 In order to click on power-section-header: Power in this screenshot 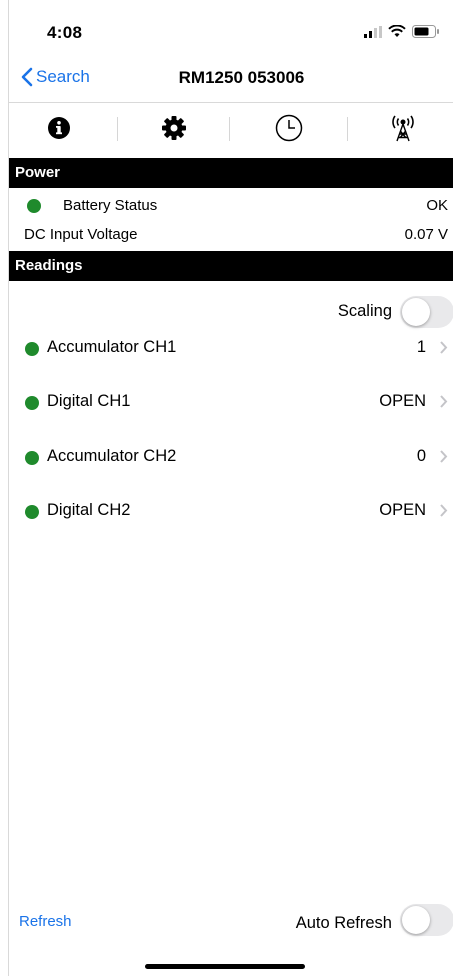, I will do `click(231, 173)`.